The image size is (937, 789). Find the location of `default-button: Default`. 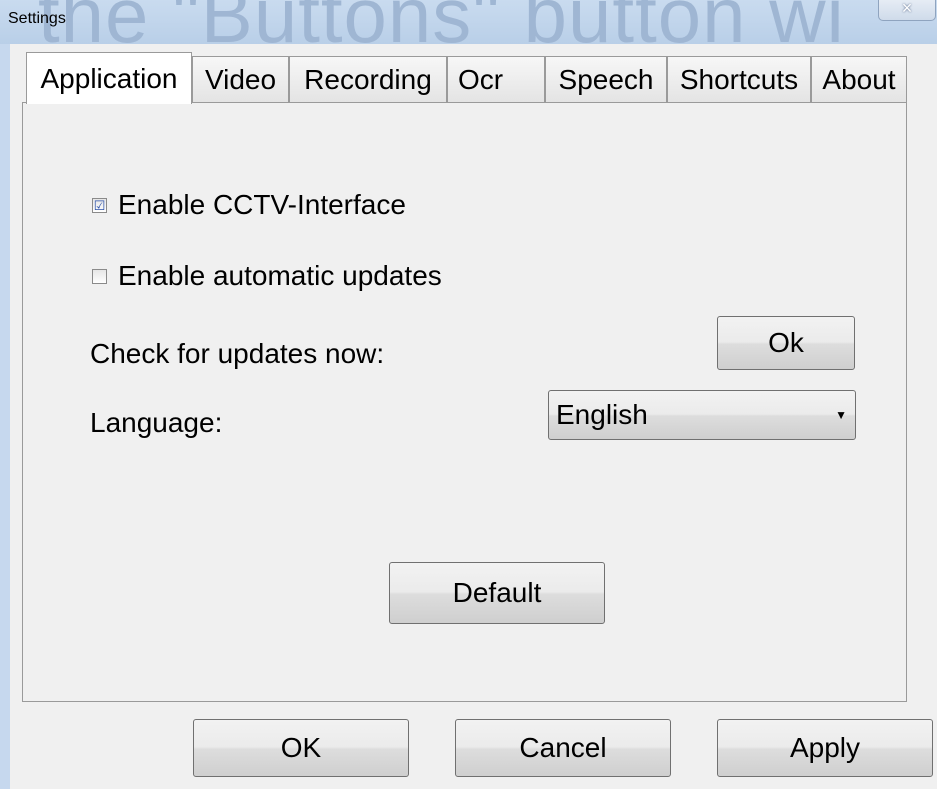

default-button: Default is located at coordinates (497, 593).